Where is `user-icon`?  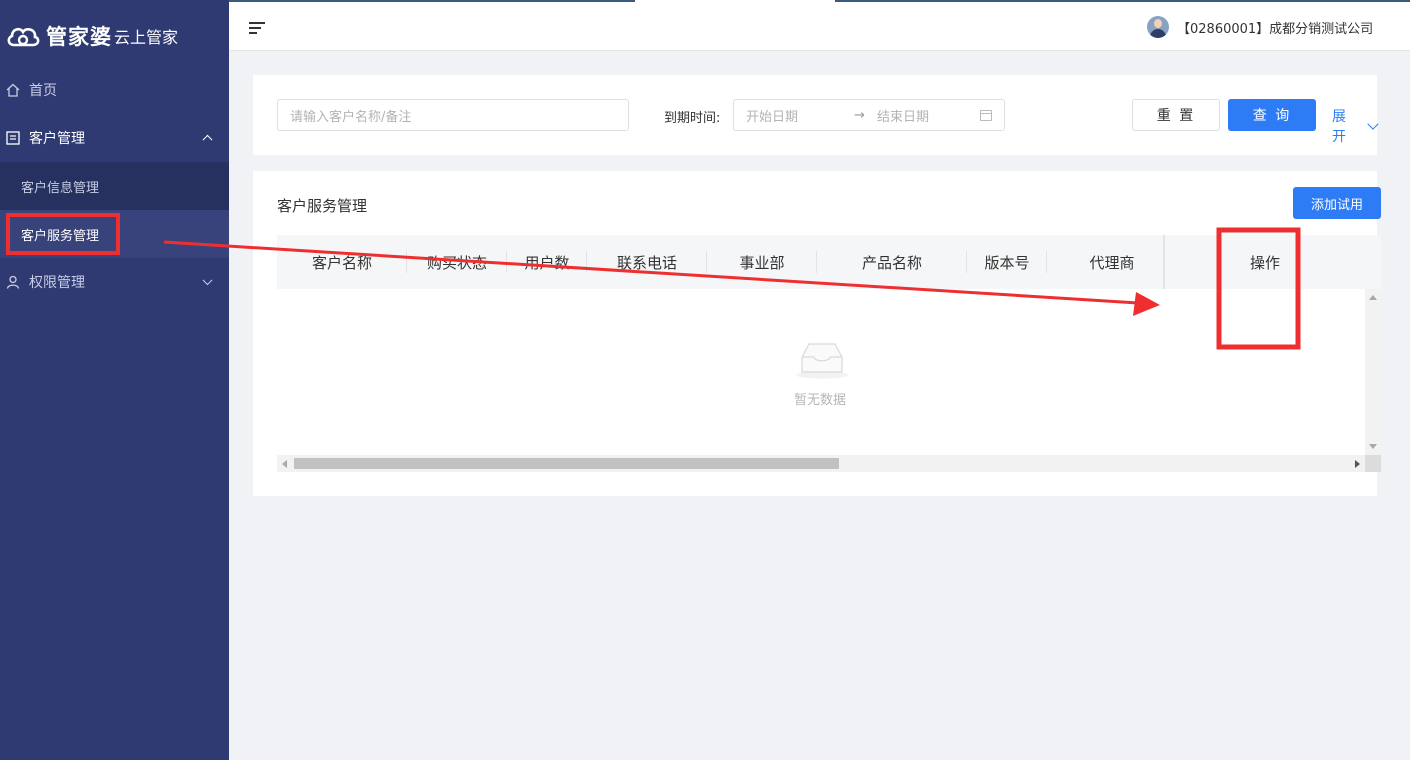 user-icon is located at coordinates (13, 282).